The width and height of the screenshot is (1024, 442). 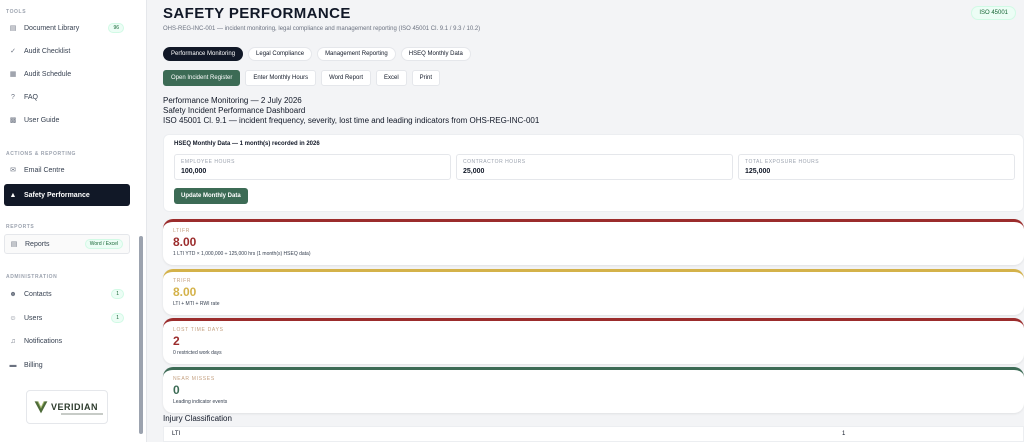 I want to click on tab-performance-monitoring: Performance Monitoring, so click(x=203, y=54).